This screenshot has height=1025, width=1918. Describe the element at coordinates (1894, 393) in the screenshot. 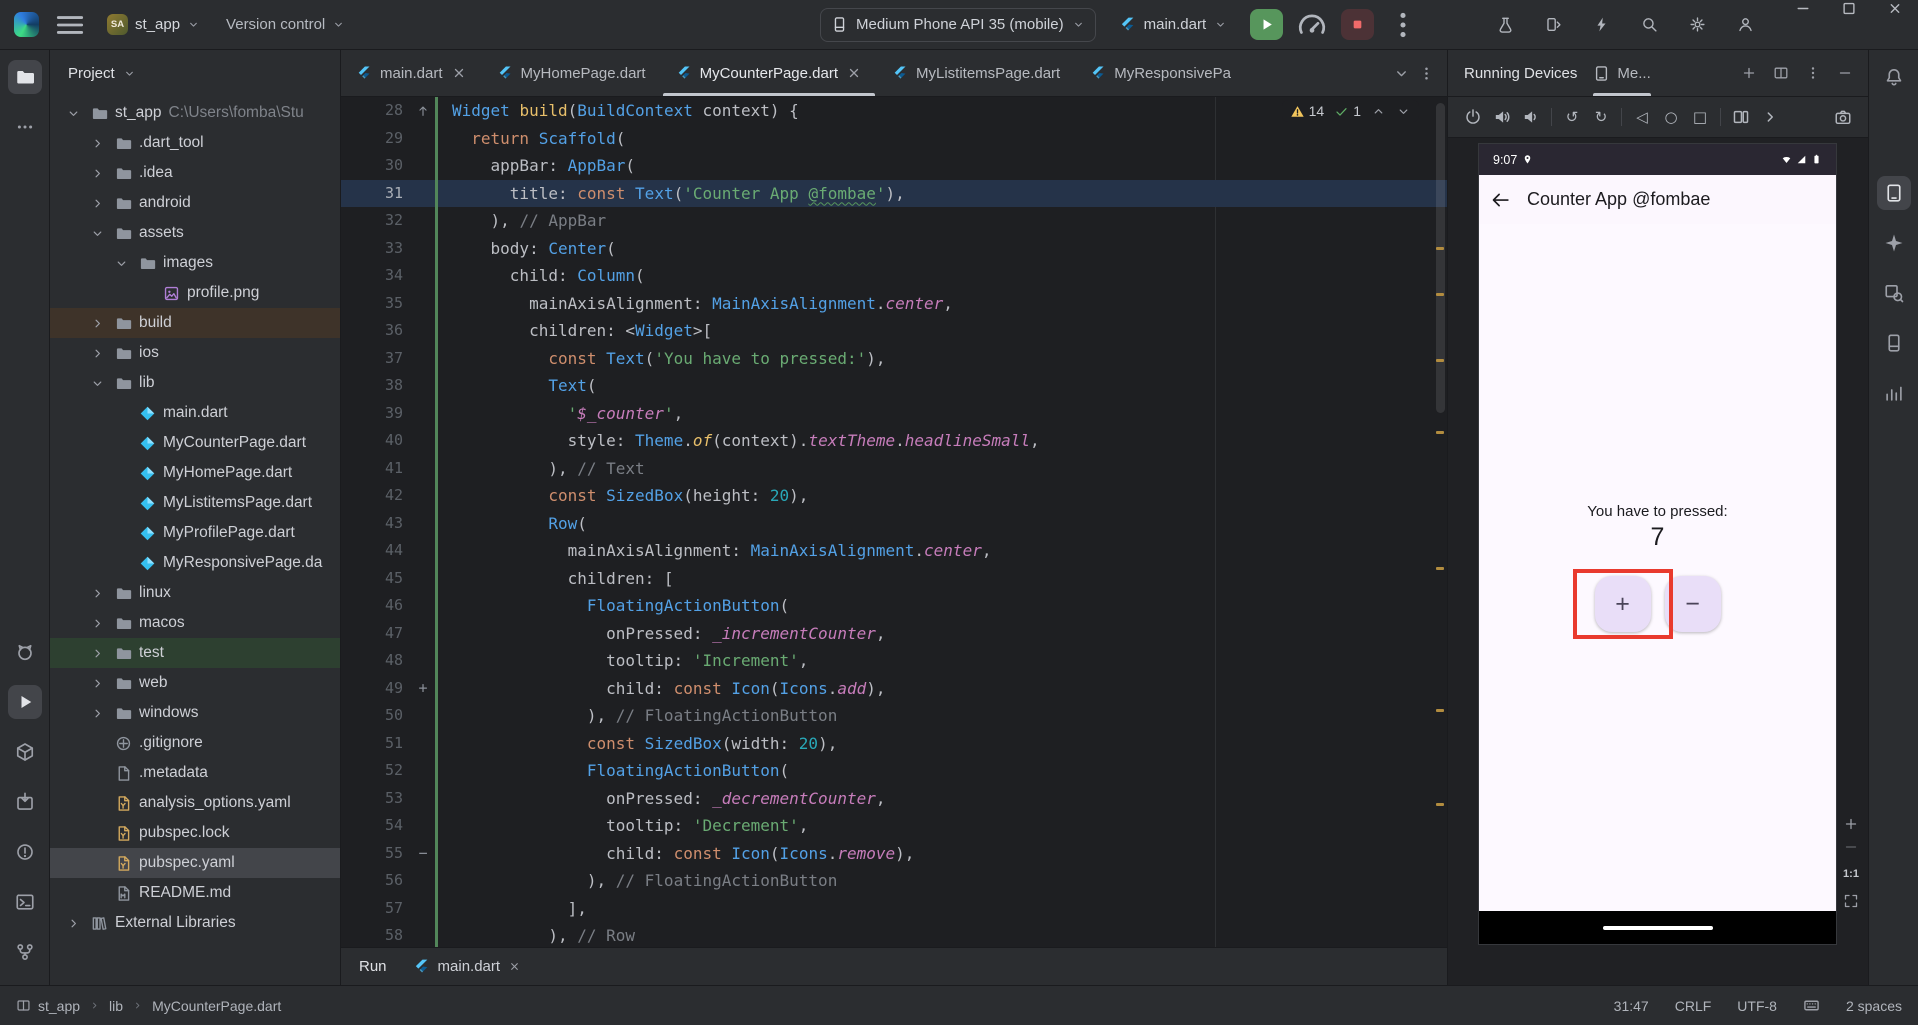

I see `app-insights-button` at that location.